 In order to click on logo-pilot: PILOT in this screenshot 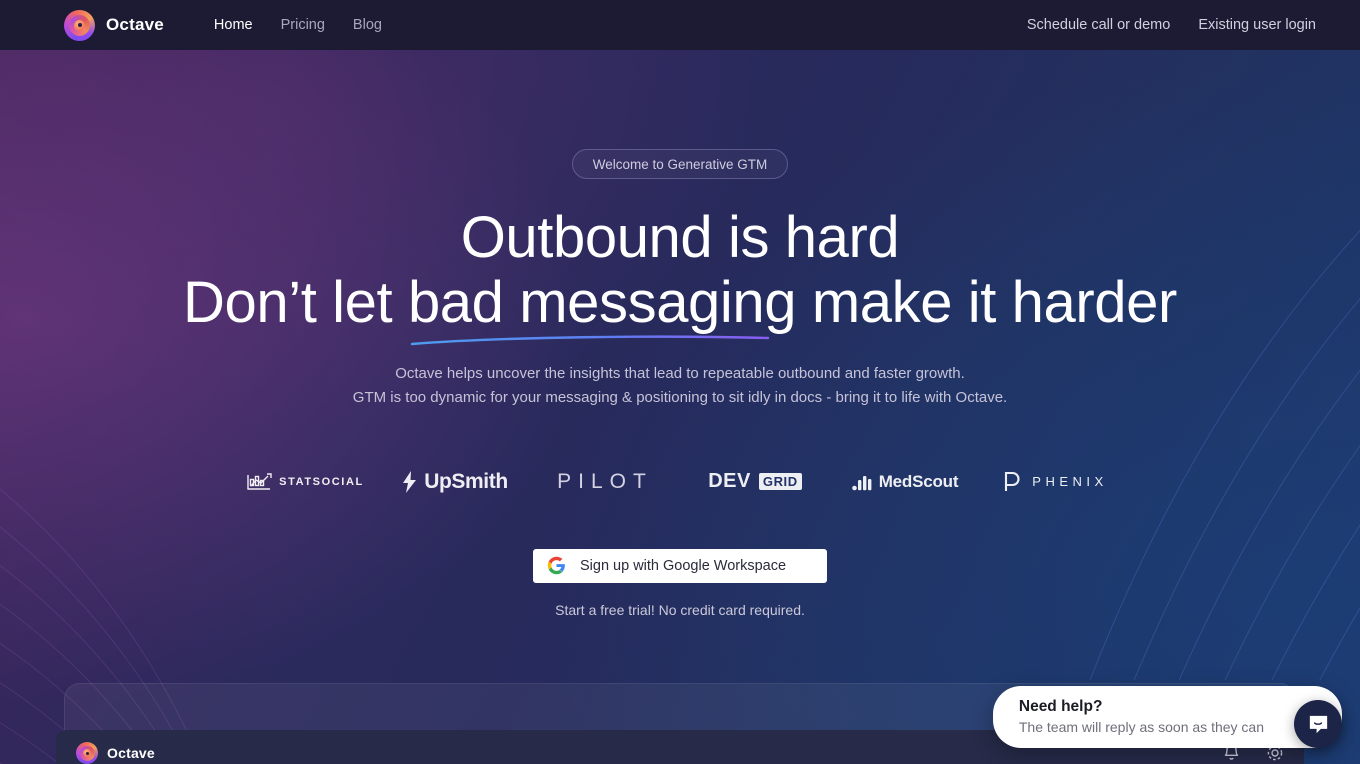, I will do `click(605, 482)`.